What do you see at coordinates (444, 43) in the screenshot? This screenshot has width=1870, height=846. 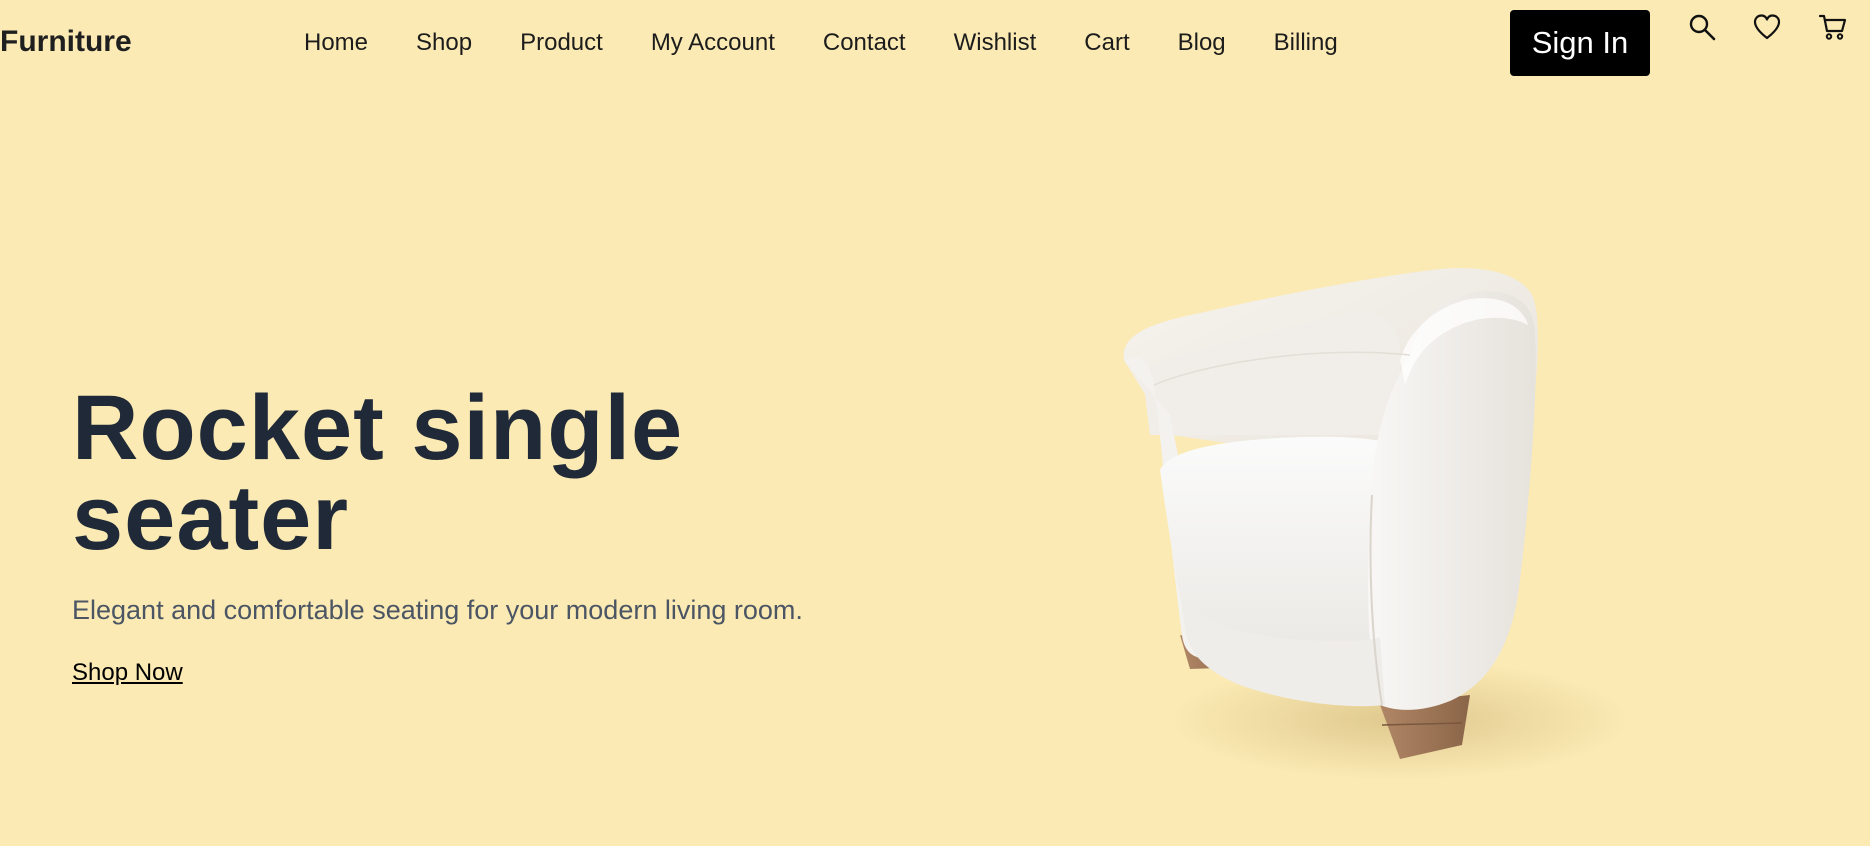 I see `nav-item-shop: Shop` at bounding box center [444, 43].